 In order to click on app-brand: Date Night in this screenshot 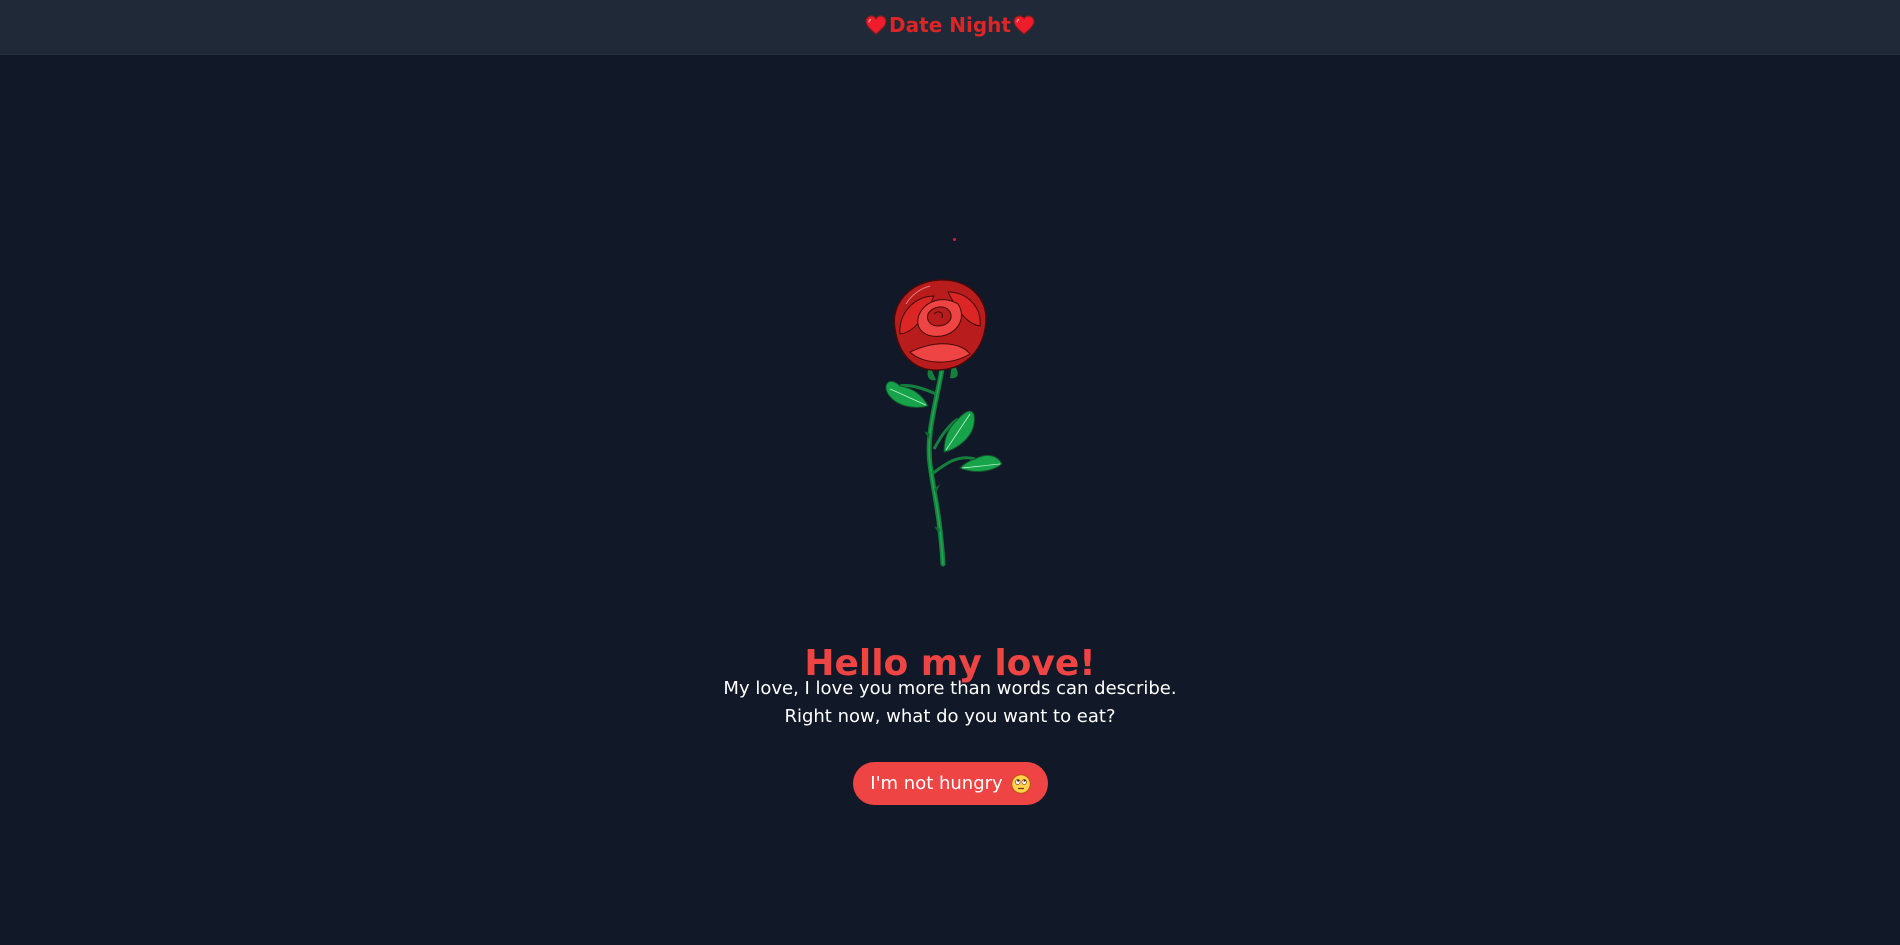, I will do `click(950, 25)`.